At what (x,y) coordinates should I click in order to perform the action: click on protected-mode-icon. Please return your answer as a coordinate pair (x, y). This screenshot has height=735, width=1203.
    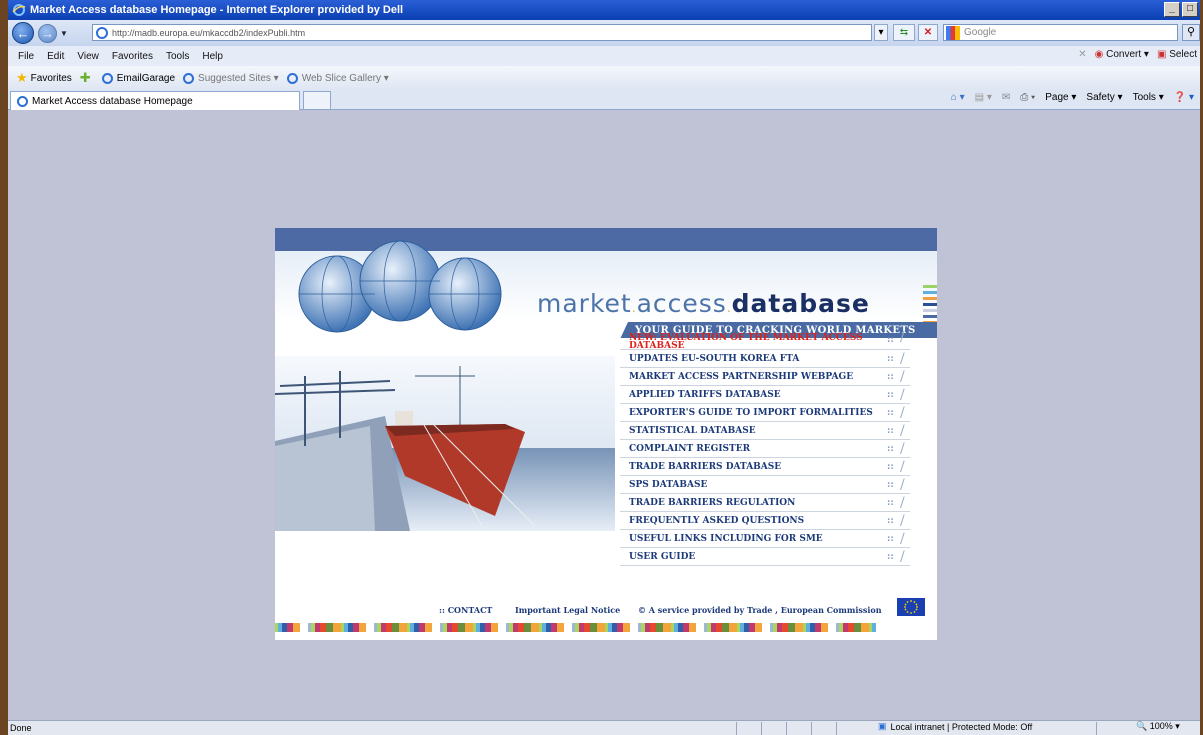
    Looking at the image, I should click on (1116, 728).